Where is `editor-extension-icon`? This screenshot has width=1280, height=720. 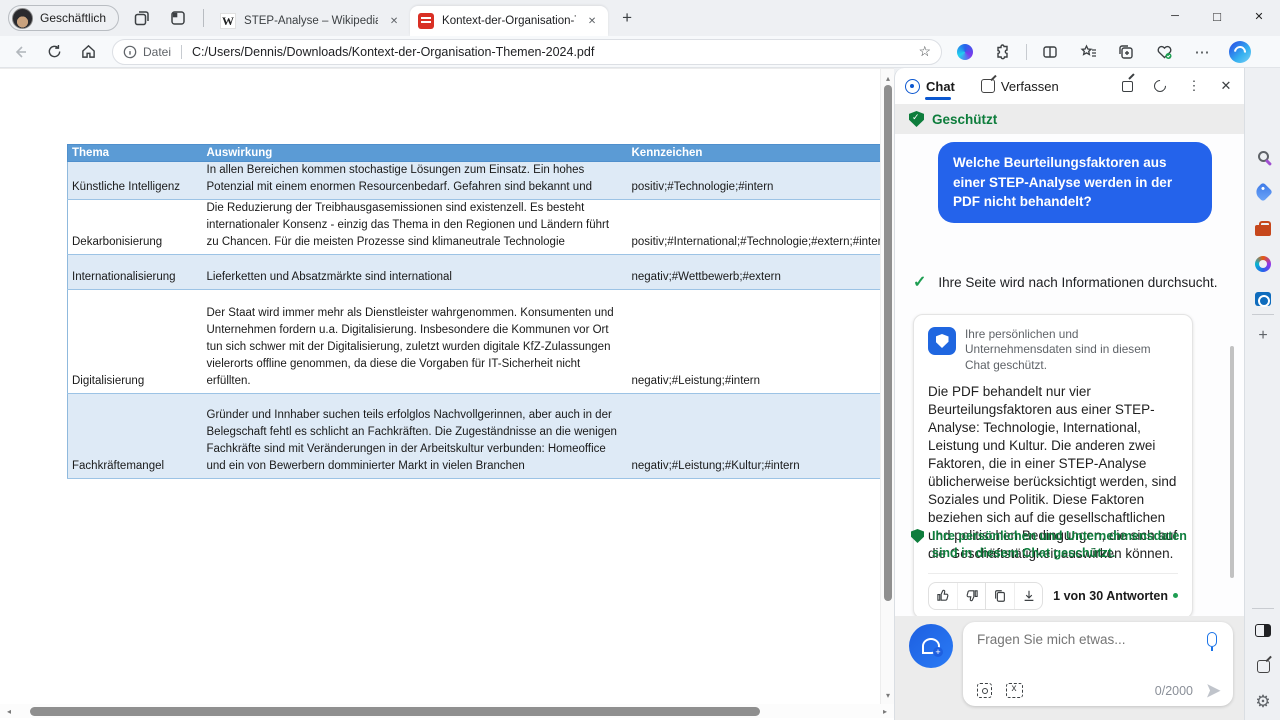
editor-extension-icon is located at coordinates (965, 52).